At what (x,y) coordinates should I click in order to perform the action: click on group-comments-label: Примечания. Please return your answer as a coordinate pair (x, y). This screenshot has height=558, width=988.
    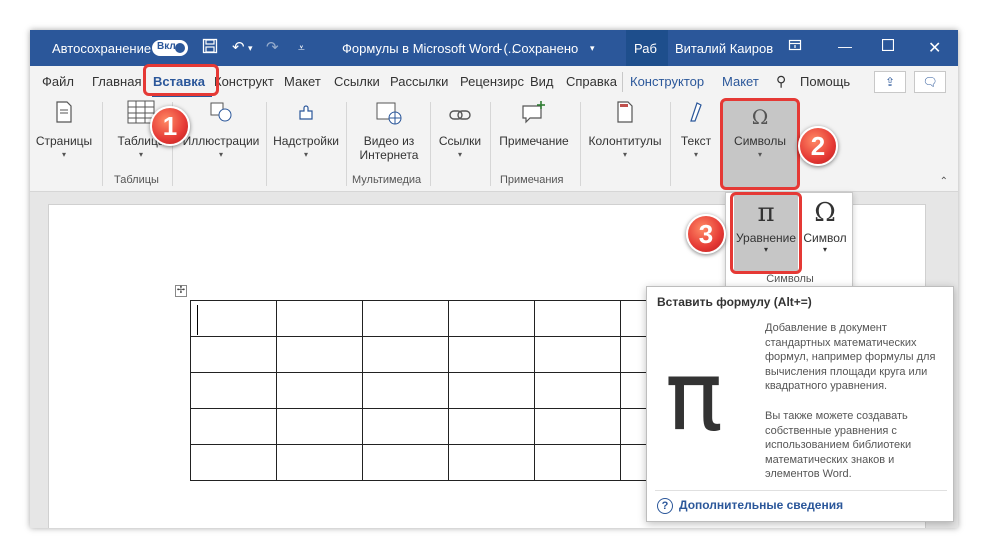
    Looking at the image, I should click on (532, 180).